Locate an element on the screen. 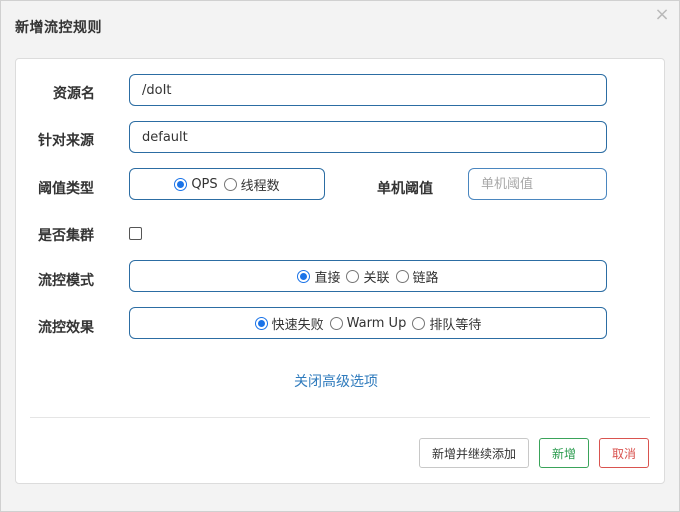  close-advanced-options-link: 关闭高级选项 is located at coordinates (336, 381).